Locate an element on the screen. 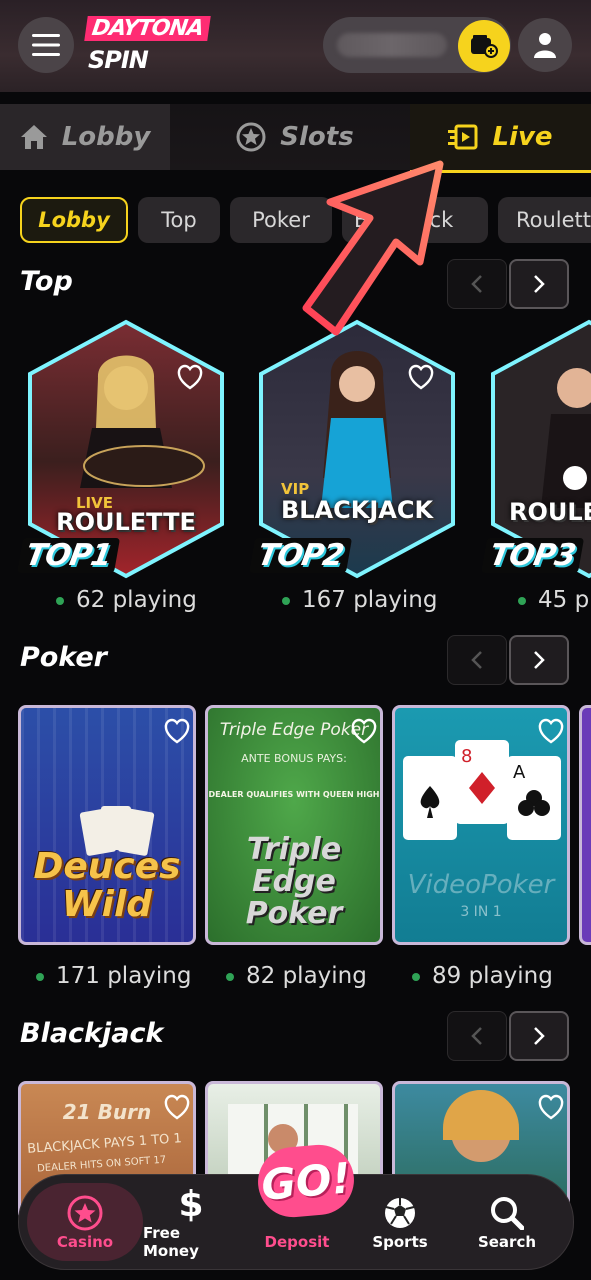  poker-next-button is located at coordinates (539, 660).